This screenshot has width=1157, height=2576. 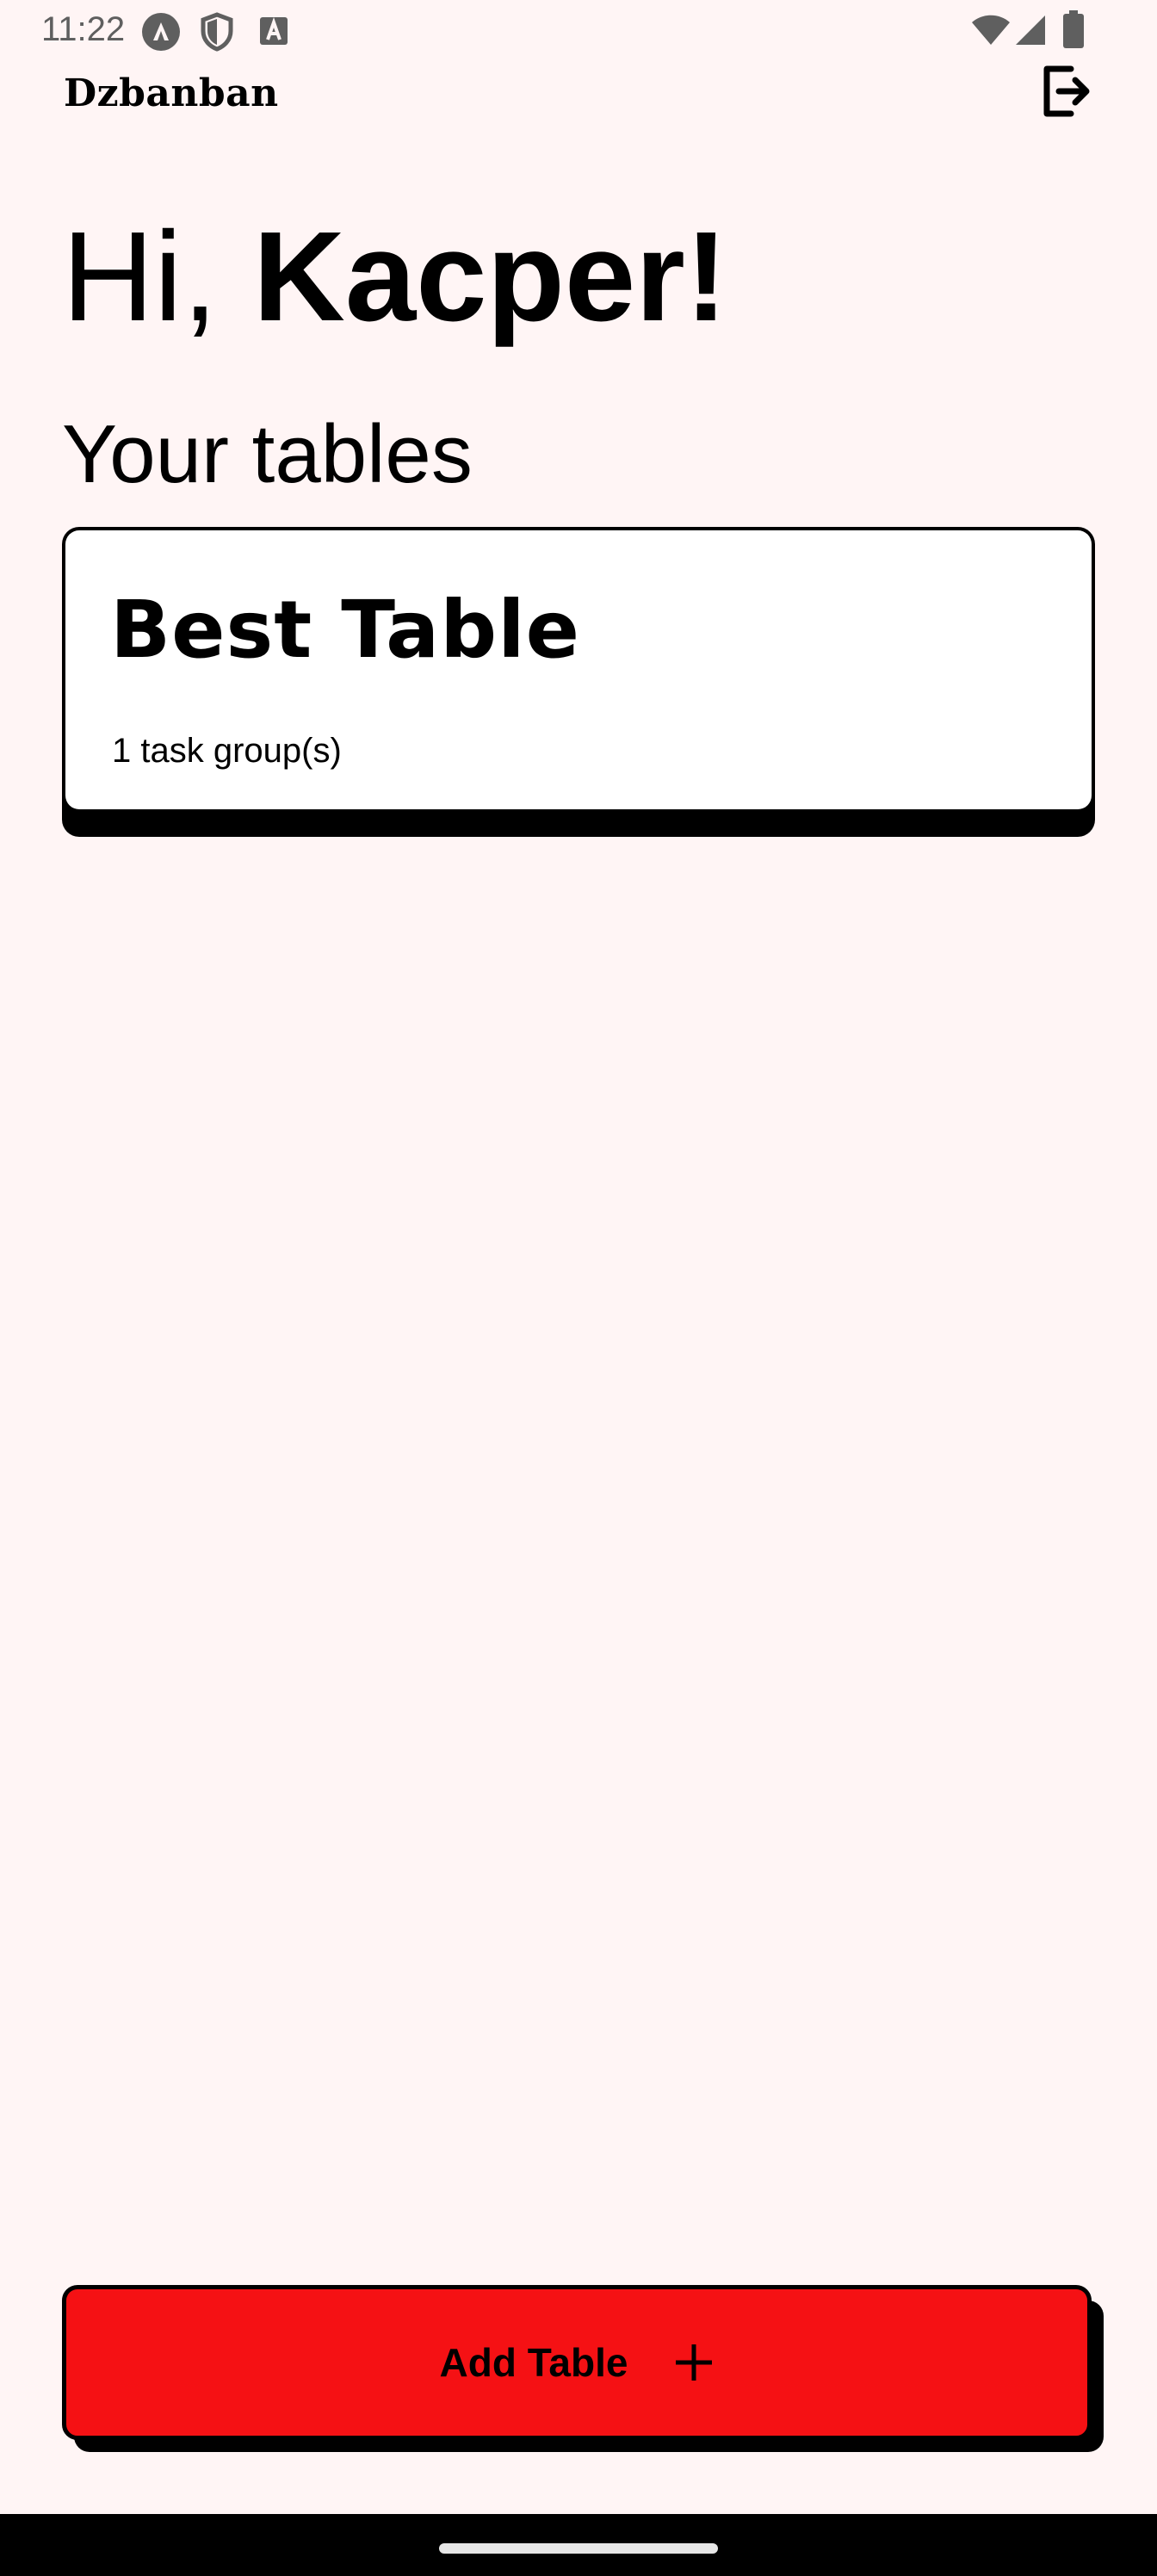 What do you see at coordinates (158, 277) in the screenshot?
I see `greeting-prefix: Hi,` at bounding box center [158, 277].